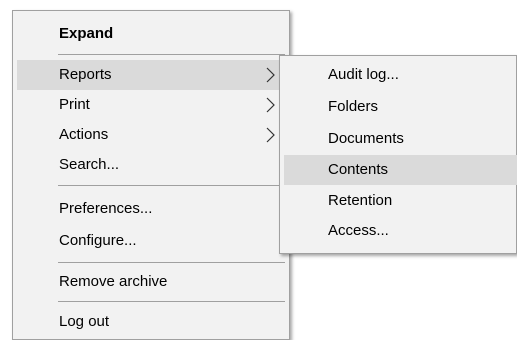  Describe the element at coordinates (151, 105) in the screenshot. I see `menu-item-print: Print` at that location.